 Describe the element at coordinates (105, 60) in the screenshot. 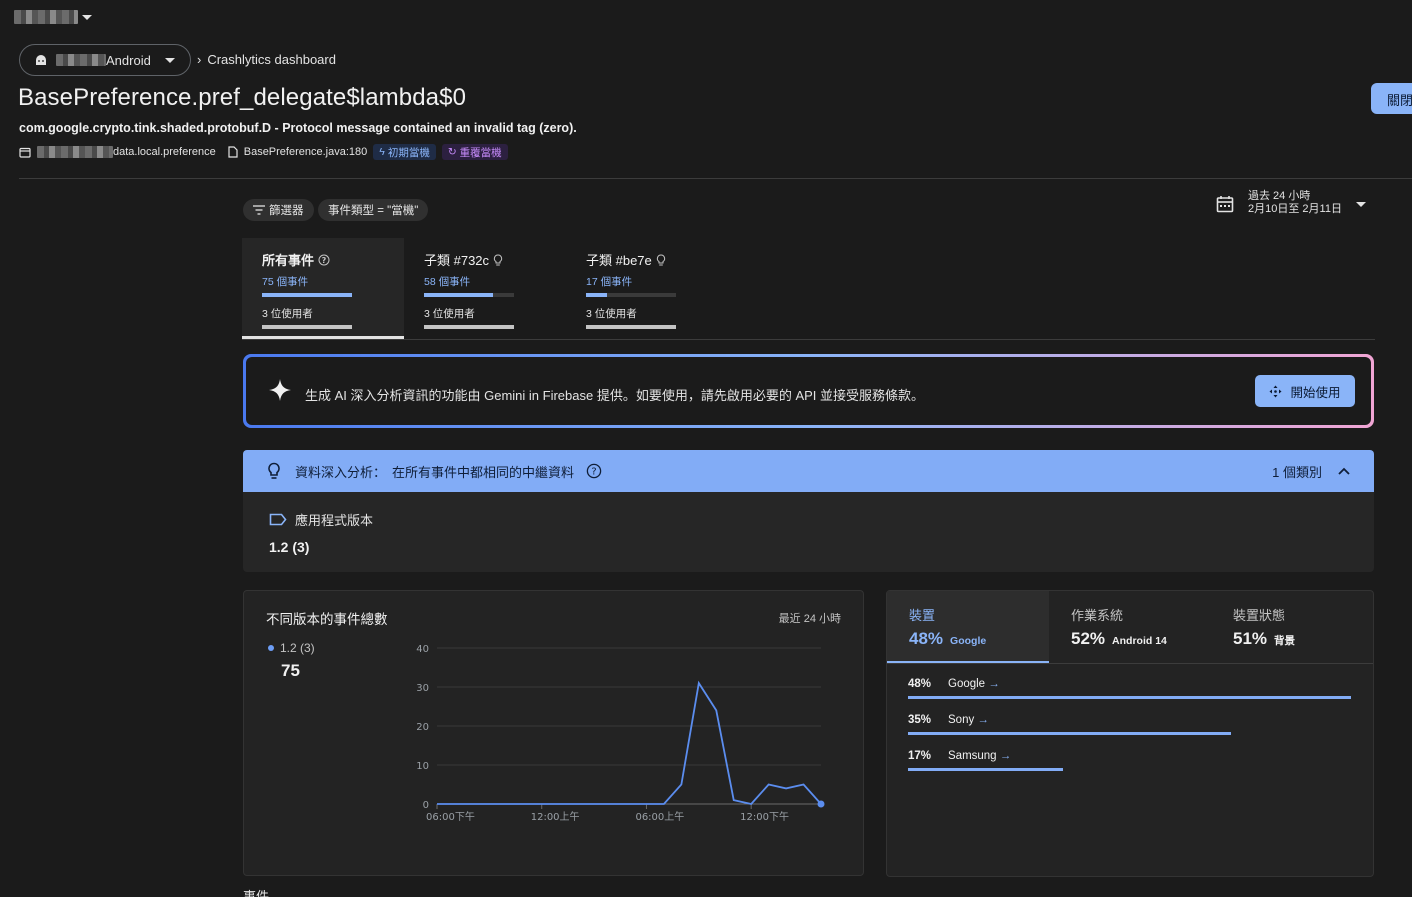

I see `app-selector-chip: Android` at that location.